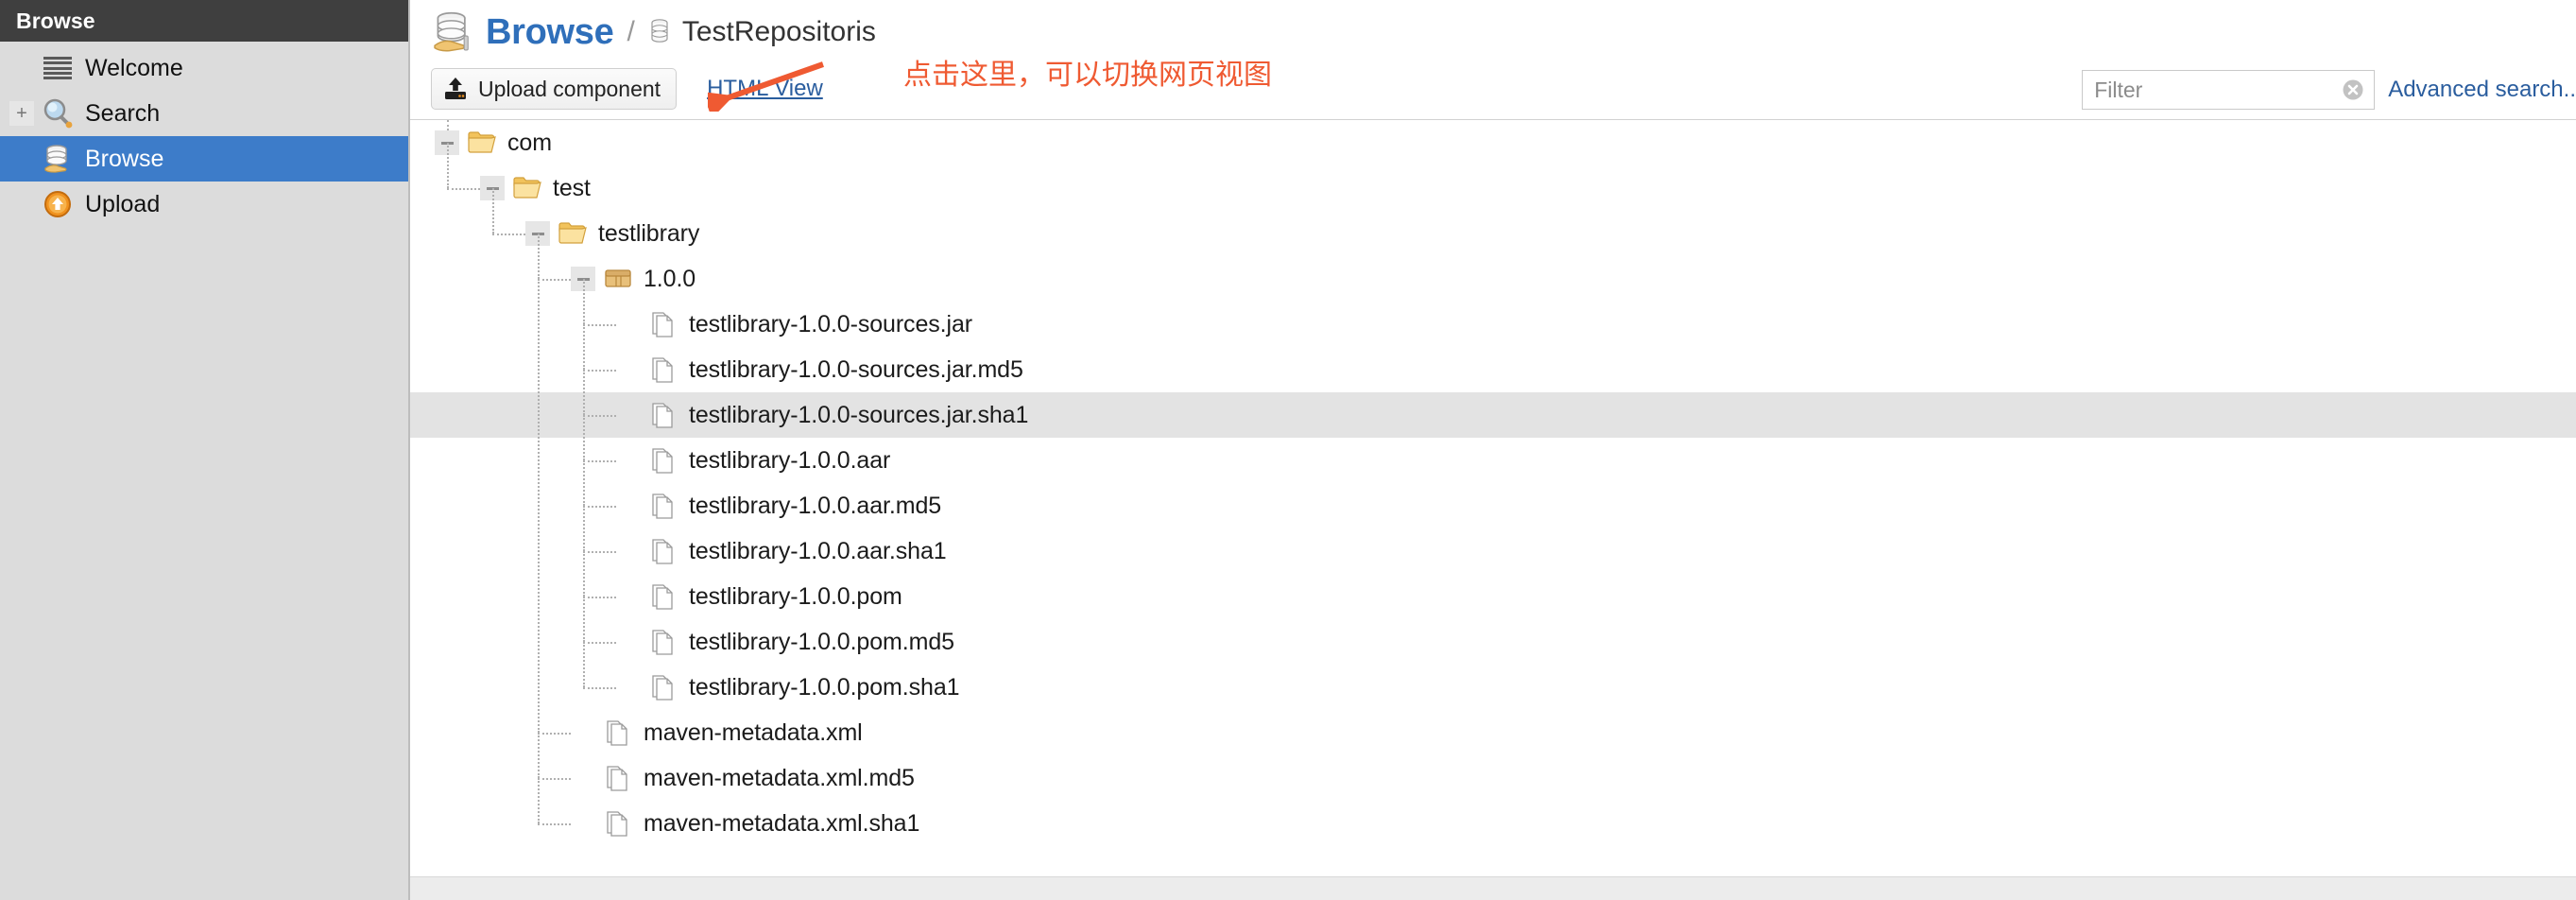 This screenshot has width=2576, height=900. What do you see at coordinates (58, 68) in the screenshot?
I see `lines-icon` at bounding box center [58, 68].